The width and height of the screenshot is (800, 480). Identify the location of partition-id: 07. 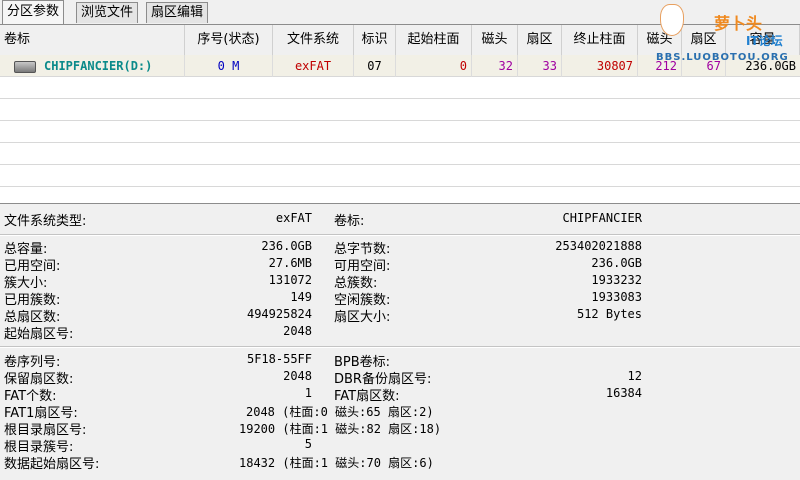
(375, 66).